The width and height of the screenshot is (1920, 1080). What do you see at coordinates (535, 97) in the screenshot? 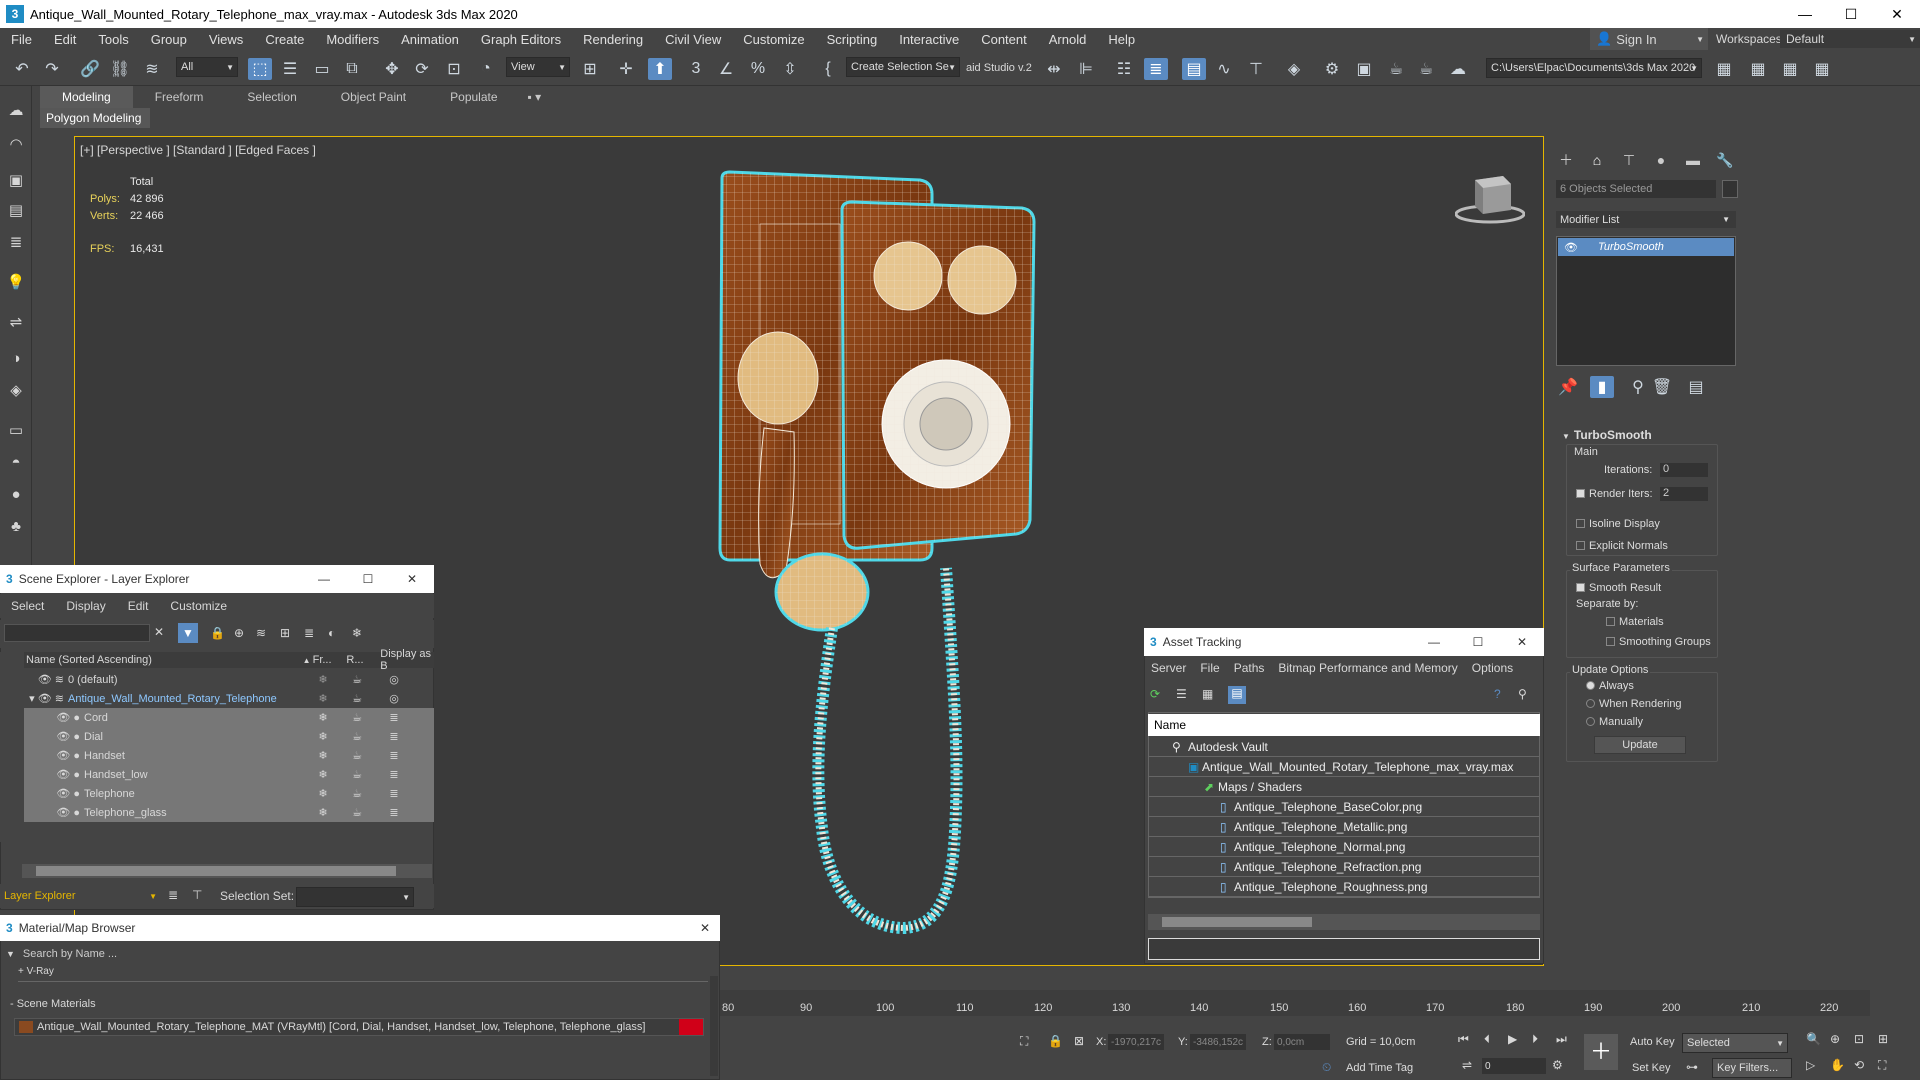
I see `ribbon-options-icon: ▪ ▾` at bounding box center [535, 97].